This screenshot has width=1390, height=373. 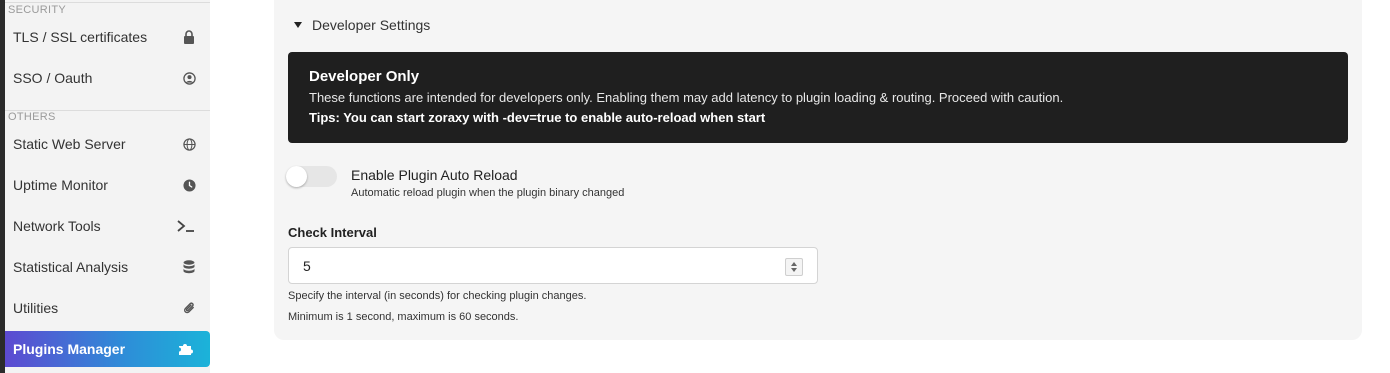 I want to click on sidebar-item-plugins-manager: Plugins Manager, so click(x=107, y=349).